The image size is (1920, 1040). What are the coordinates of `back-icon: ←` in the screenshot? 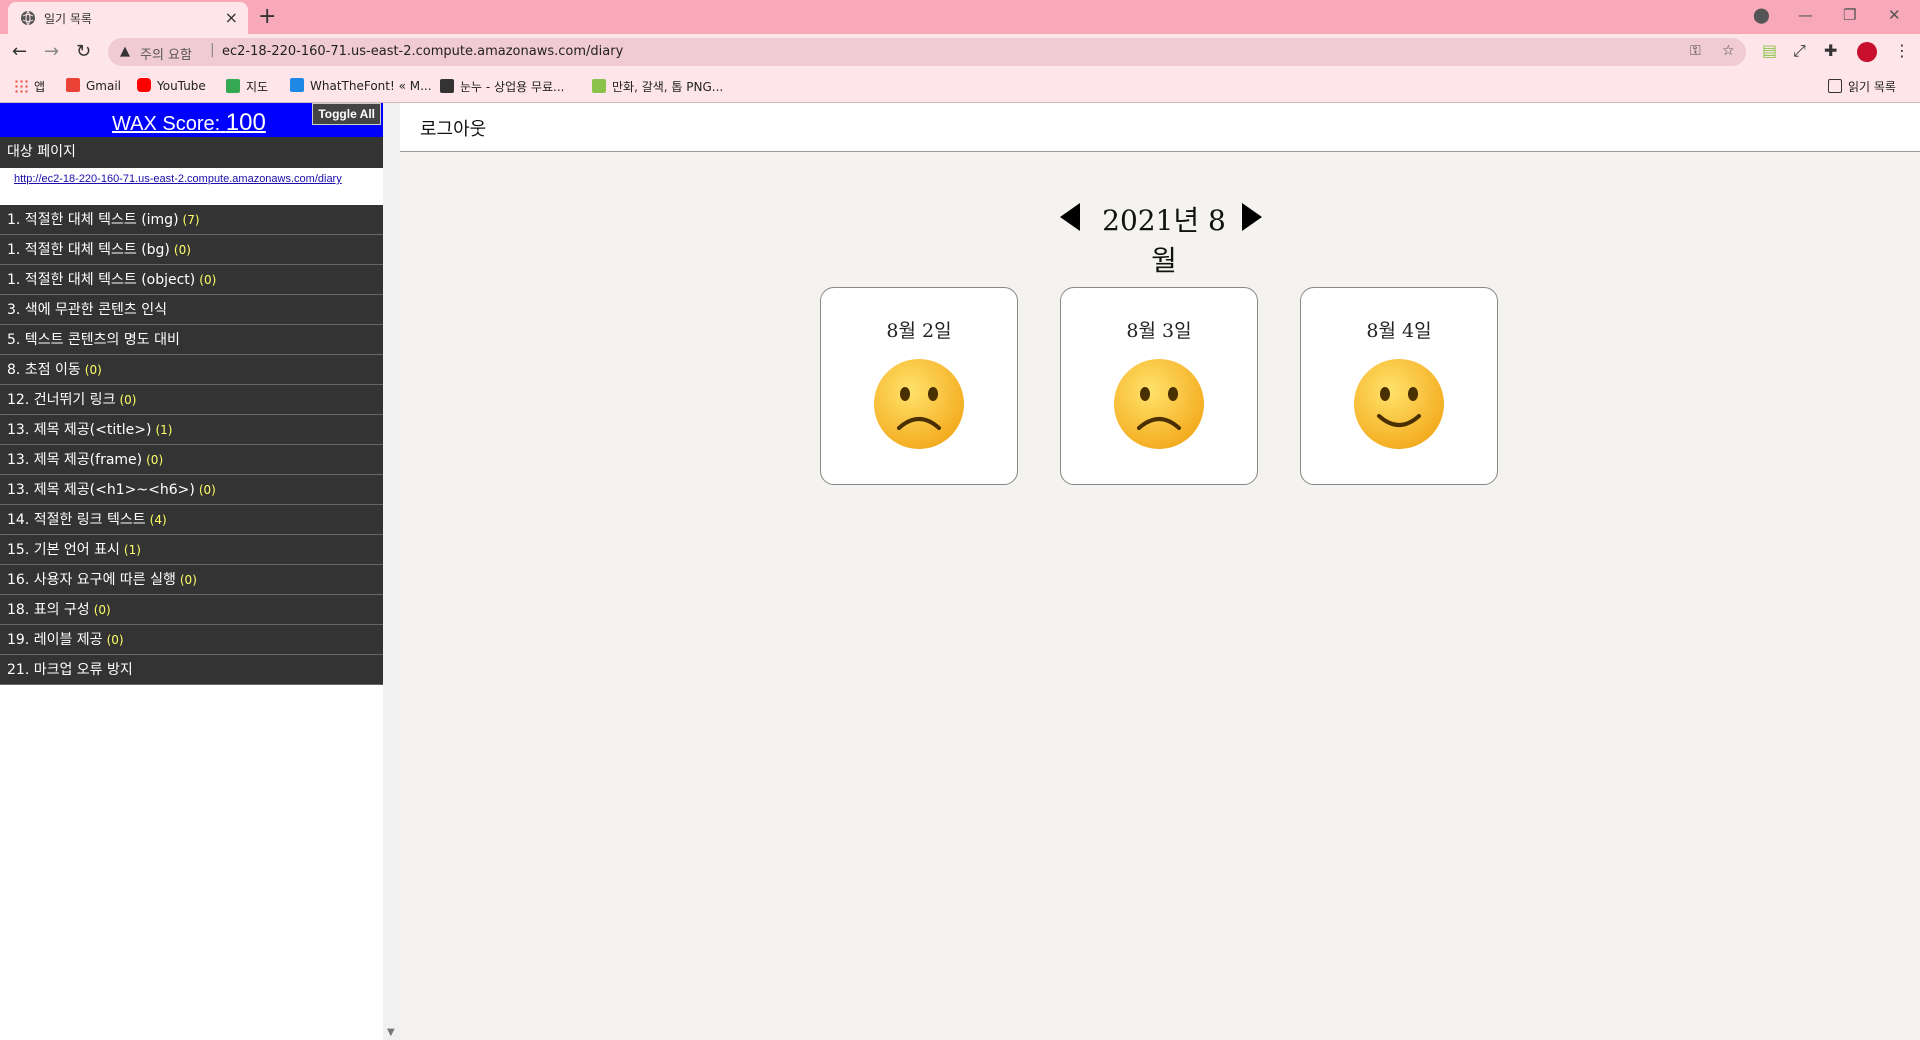 It's located at (19, 51).